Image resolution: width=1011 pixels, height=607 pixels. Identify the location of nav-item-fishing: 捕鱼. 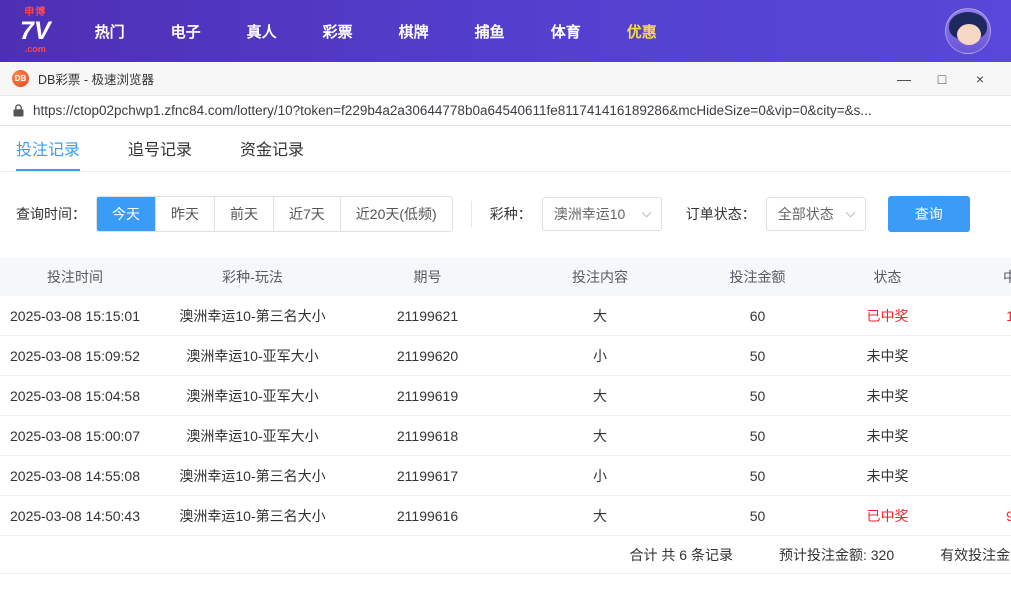
(490, 31).